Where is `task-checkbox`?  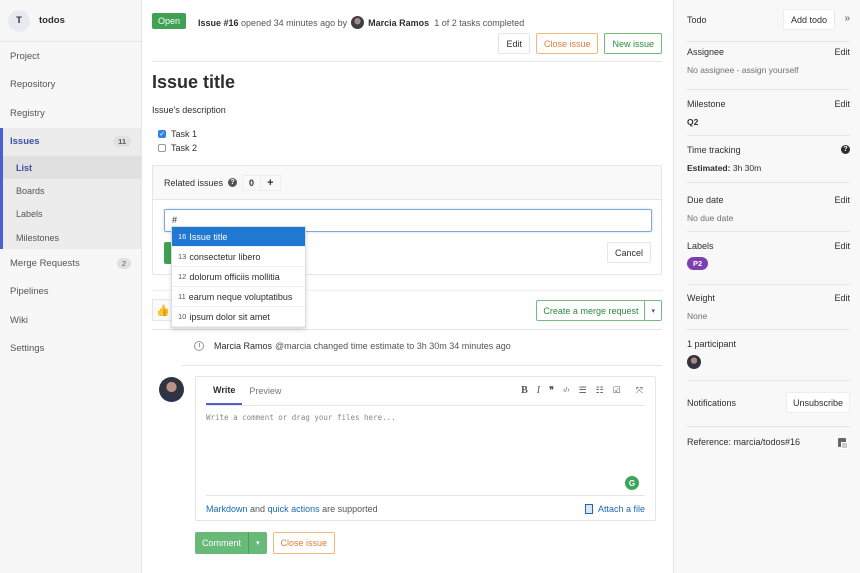 task-checkbox is located at coordinates (162, 148).